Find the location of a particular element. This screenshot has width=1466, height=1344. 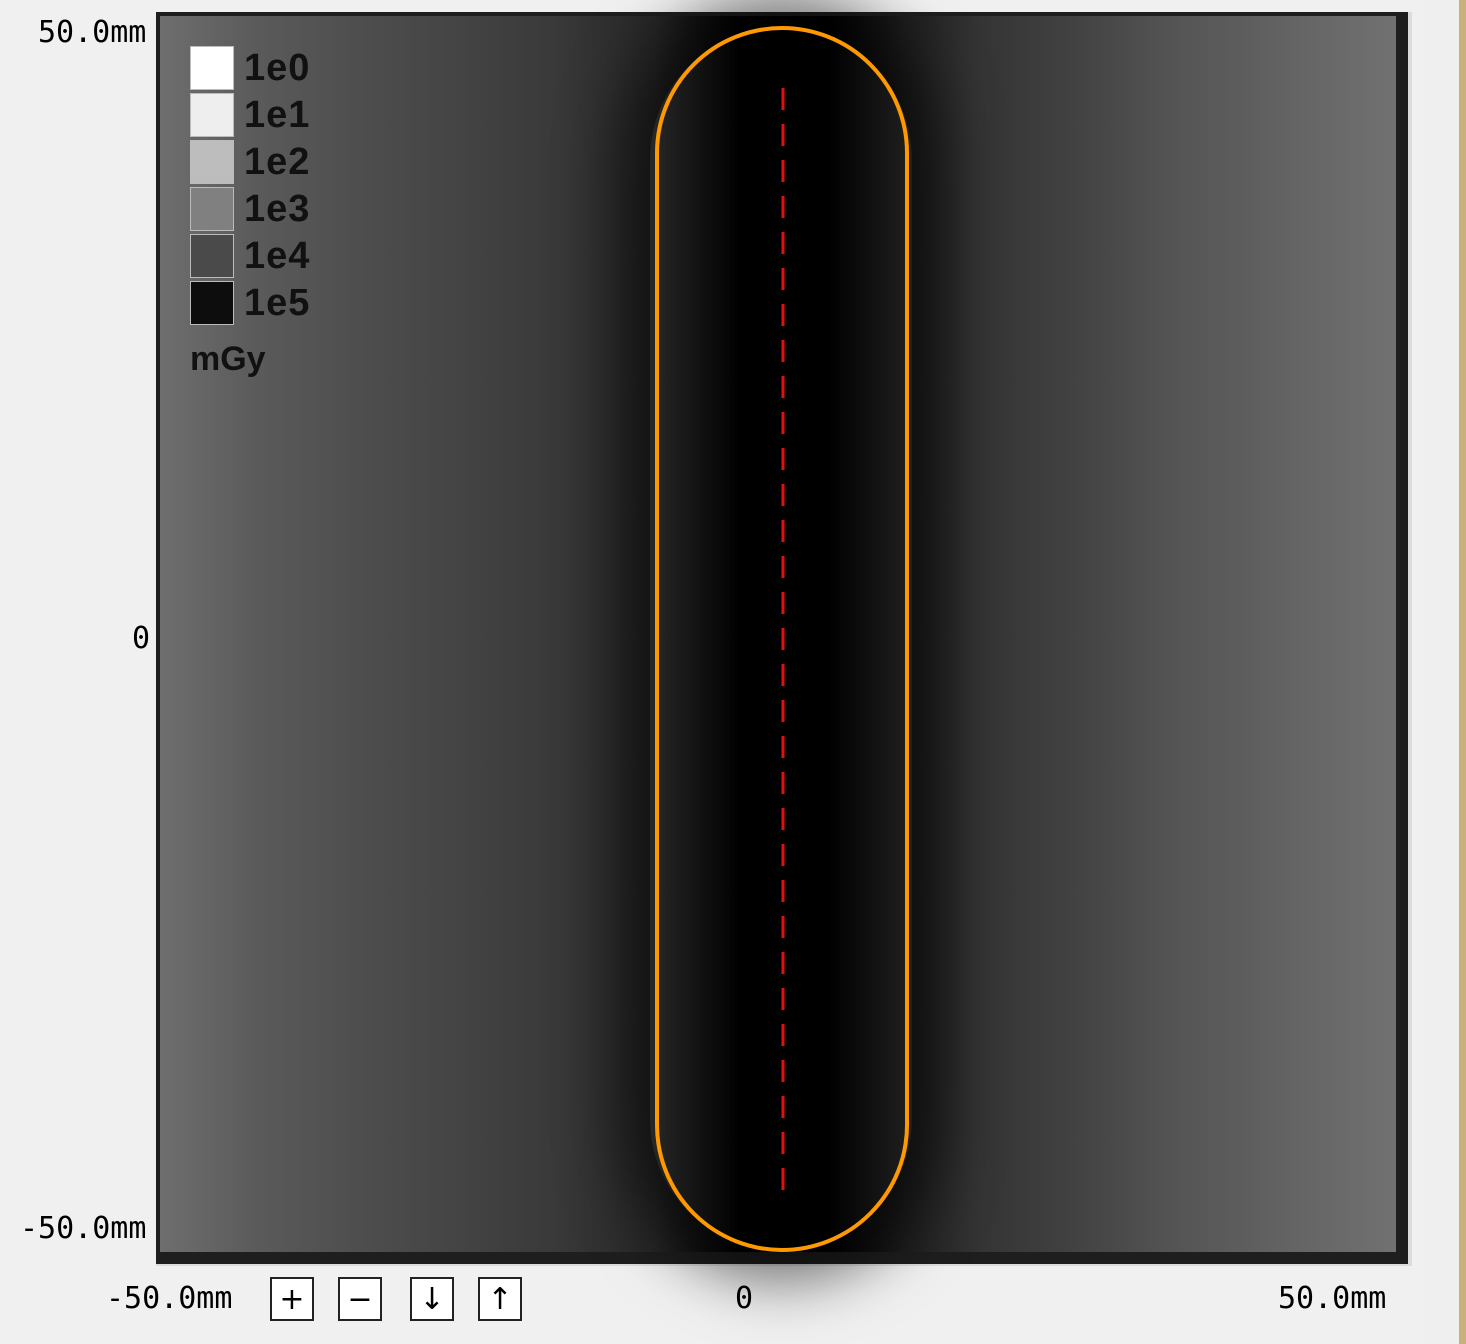

y-axis-max-label: 50.0mm is located at coordinates (92, 32).